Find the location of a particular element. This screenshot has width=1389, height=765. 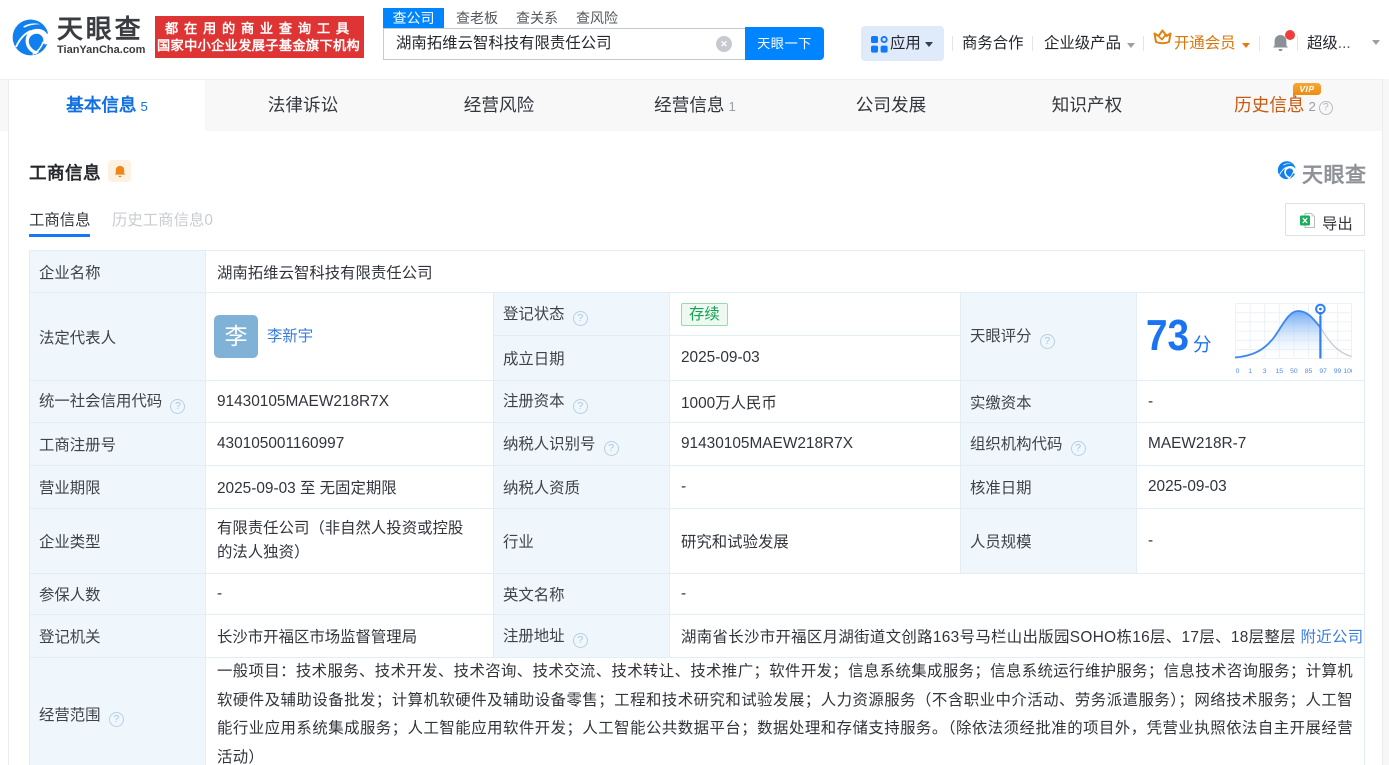

svg-text: 50 is located at coordinates (1294, 371).